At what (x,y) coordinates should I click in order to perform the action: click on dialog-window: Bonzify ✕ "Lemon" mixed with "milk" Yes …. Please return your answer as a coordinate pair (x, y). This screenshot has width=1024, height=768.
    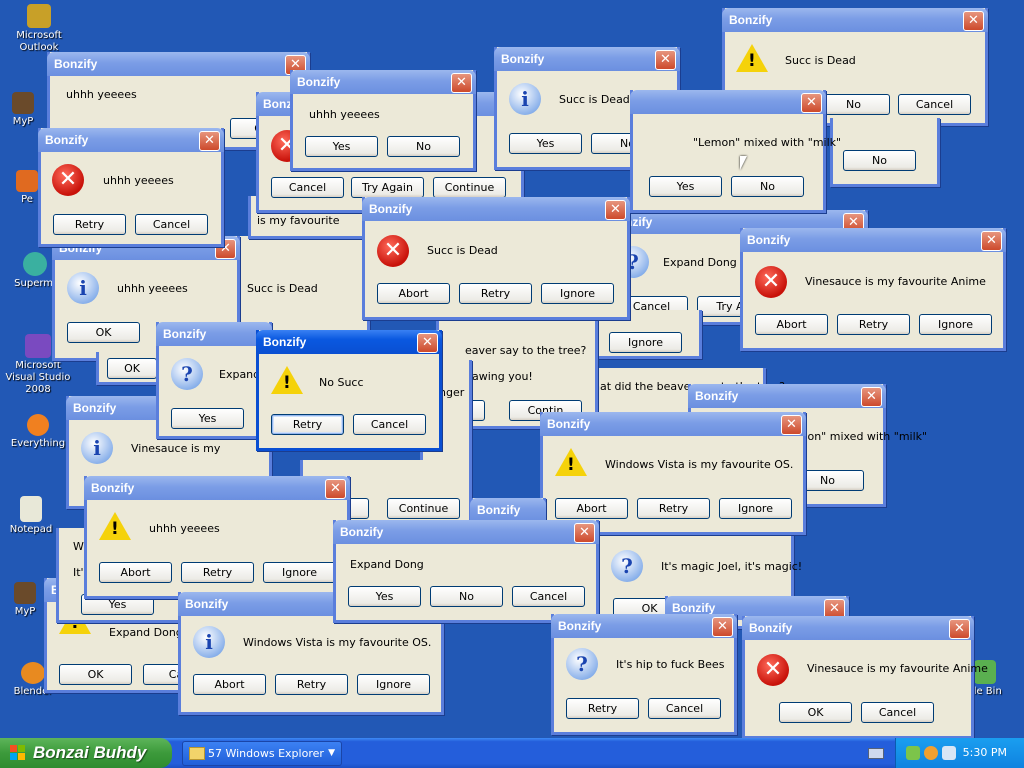
    Looking at the image, I should click on (735, 151).